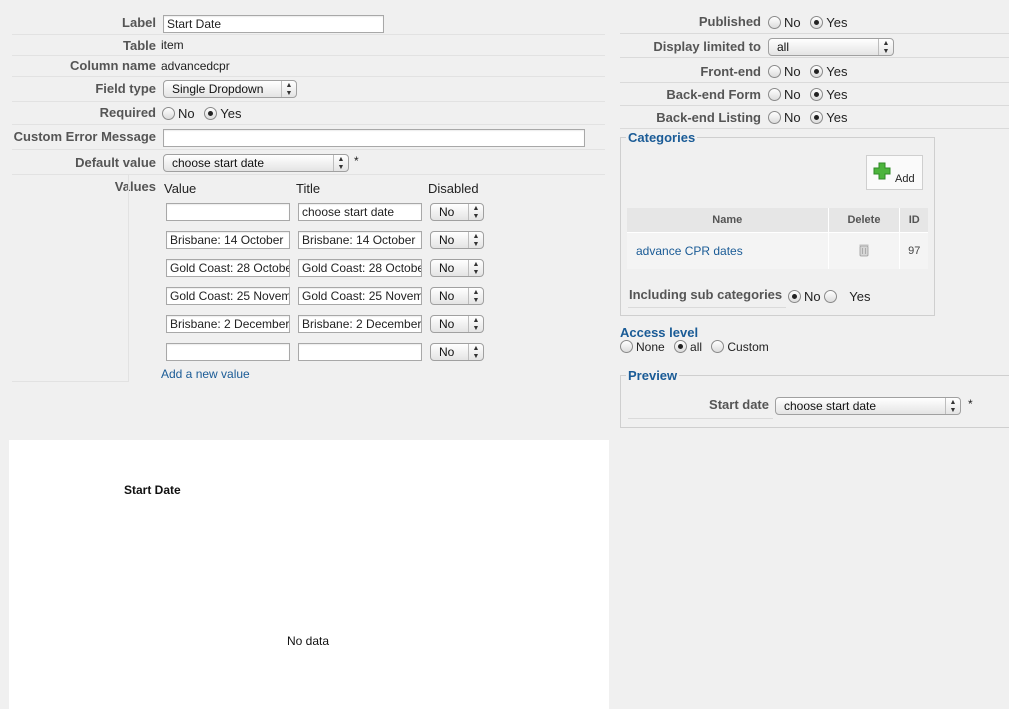  Describe the element at coordinates (218, 89) in the screenshot. I see `field-type-select-value: Single Dropdown` at that location.